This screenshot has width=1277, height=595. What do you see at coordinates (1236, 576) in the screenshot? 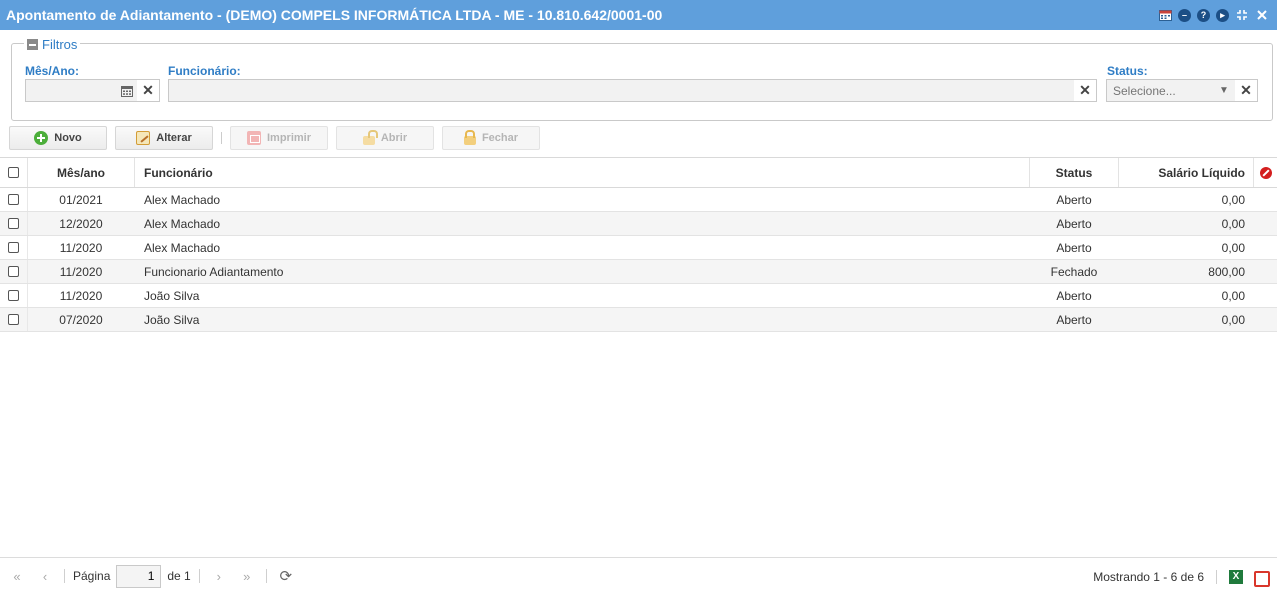
I see `export-excel-icon: X` at bounding box center [1236, 576].